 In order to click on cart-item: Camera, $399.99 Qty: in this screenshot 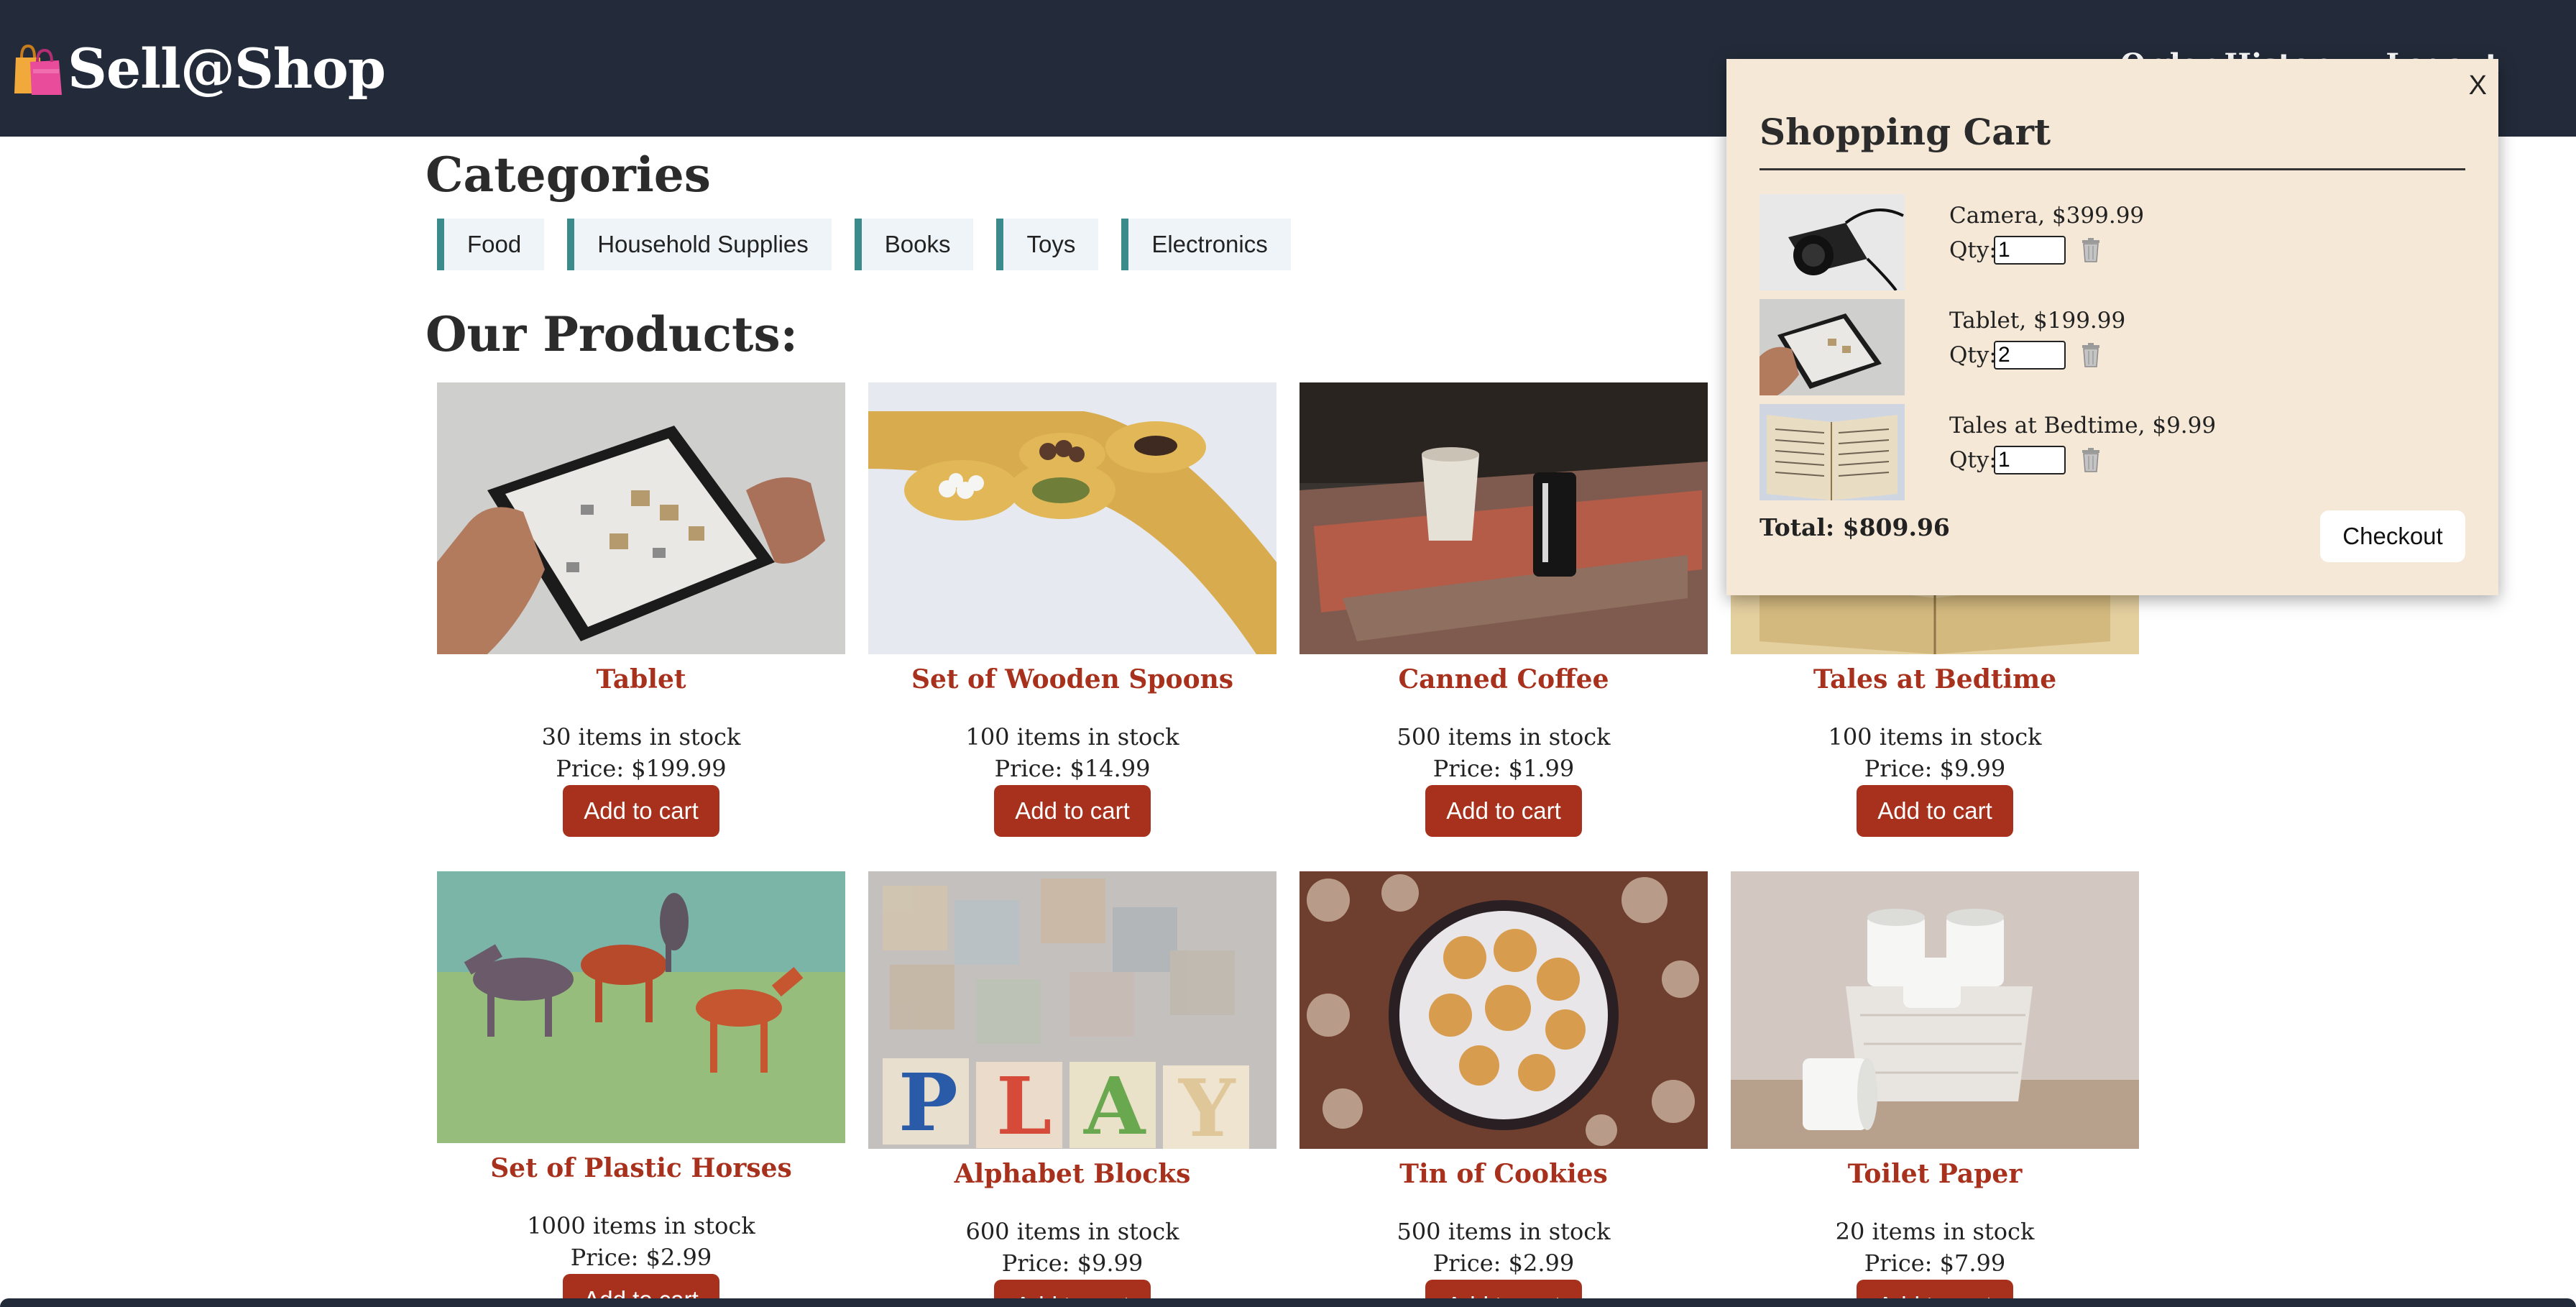, I will do `click(2112, 242)`.